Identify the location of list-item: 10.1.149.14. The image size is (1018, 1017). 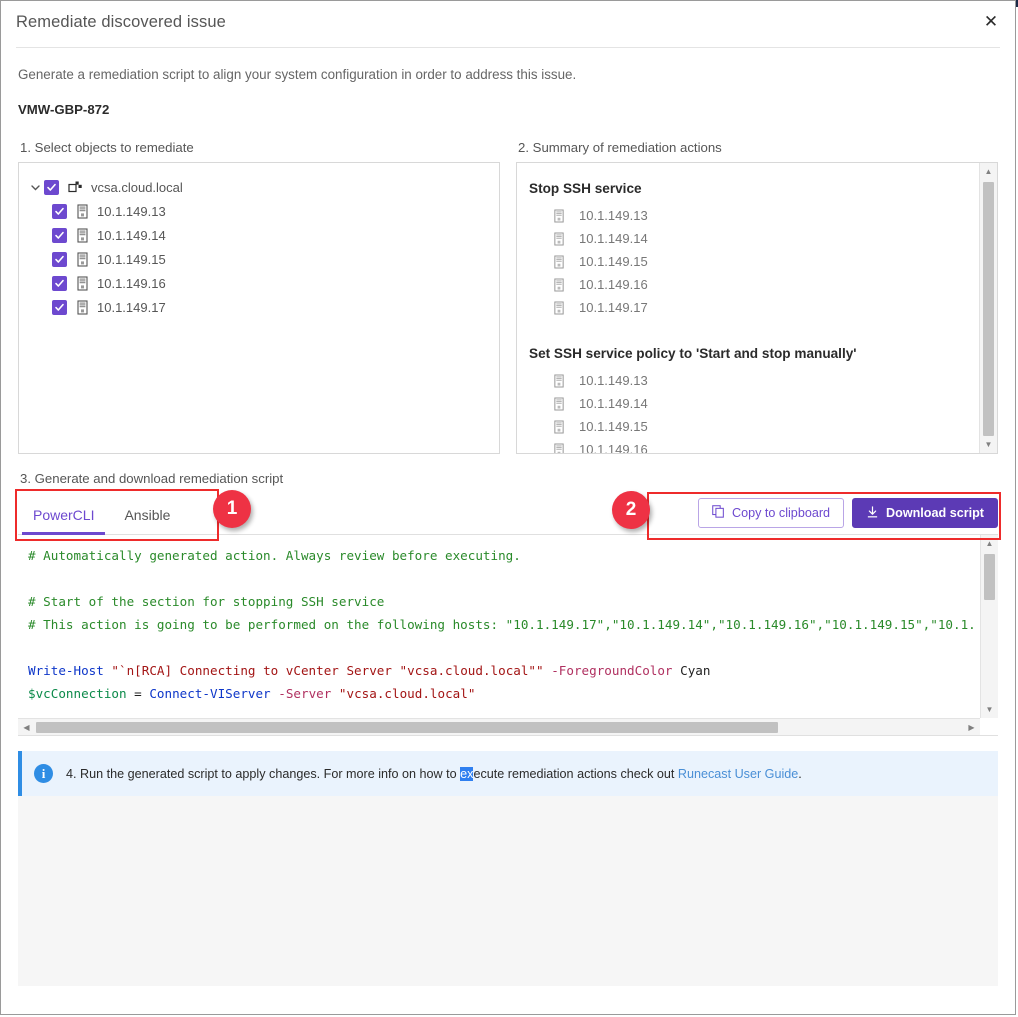
(752, 403).